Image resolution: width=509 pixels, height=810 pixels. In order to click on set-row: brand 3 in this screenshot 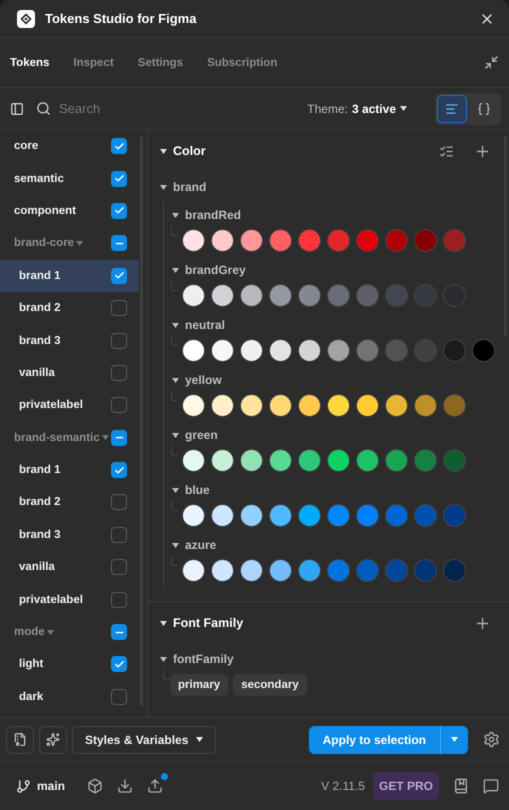, I will do `click(69, 535)`.